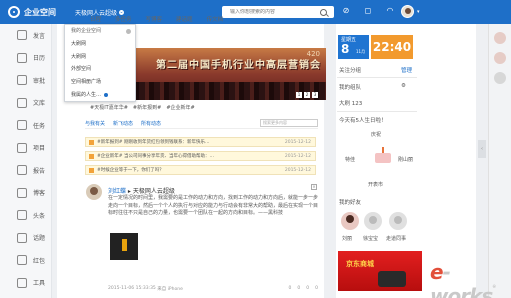  What do you see at coordinates (298, 289) in the screenshot?
I see `comment-count: 0` at bounding box center [298, 289].